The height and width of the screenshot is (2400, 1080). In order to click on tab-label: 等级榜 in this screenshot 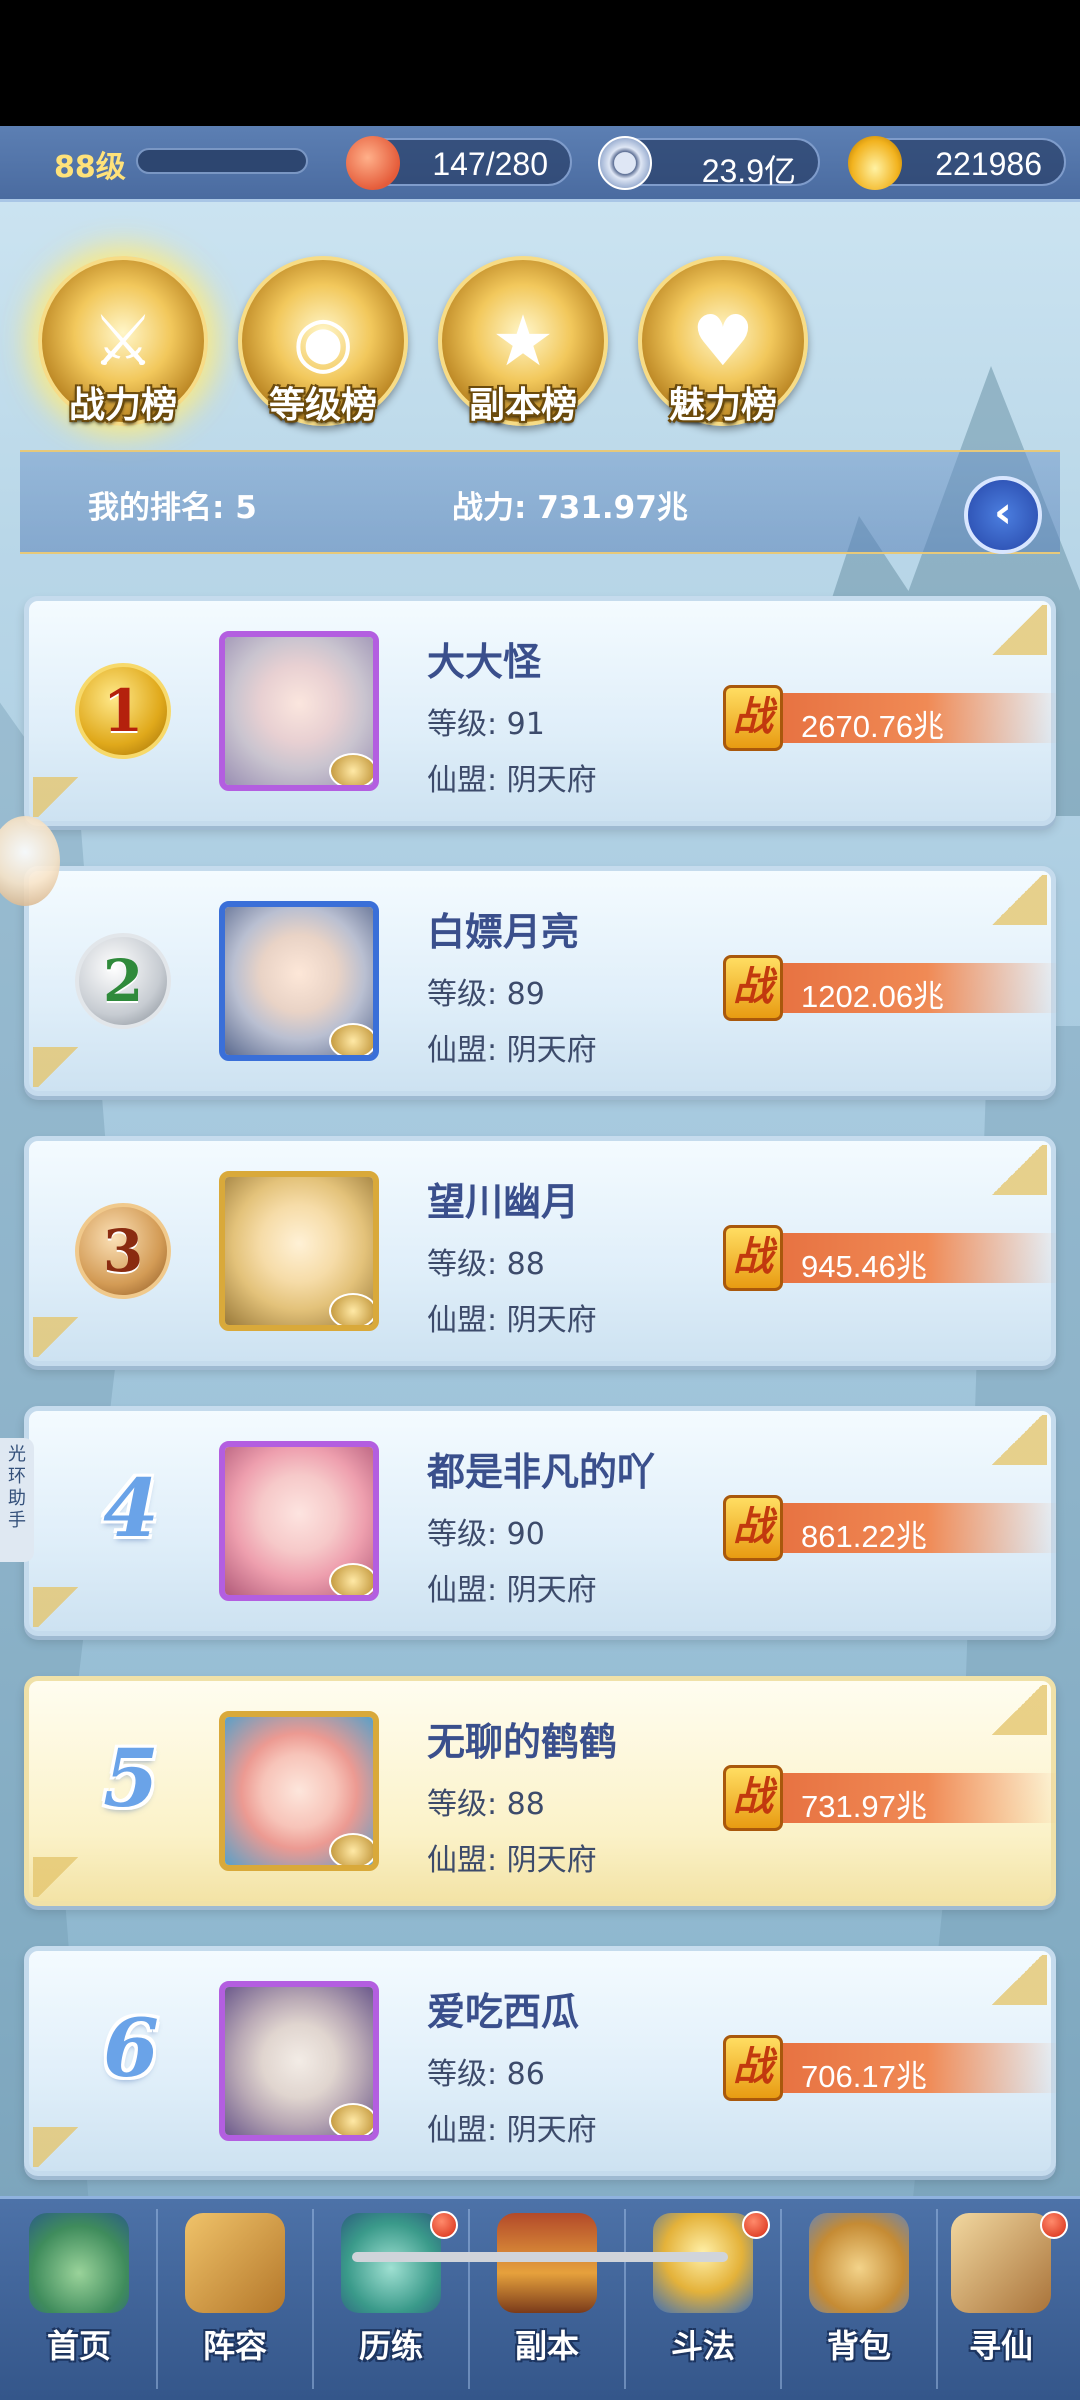, I will do `click(322, 405)`.